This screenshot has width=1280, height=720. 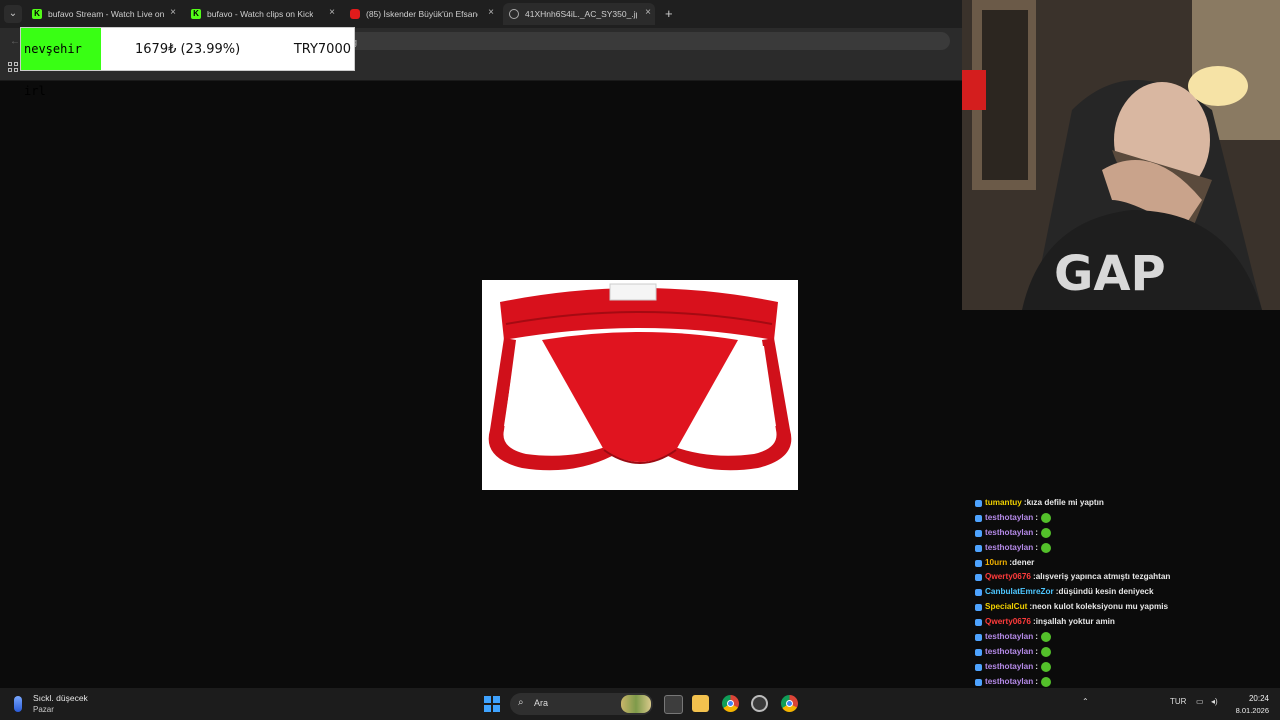 What do you see at coordinates (1006, 607) in the screenshot?
I see `chat-username: SpecialCut` at bounding box center [1006, 607].